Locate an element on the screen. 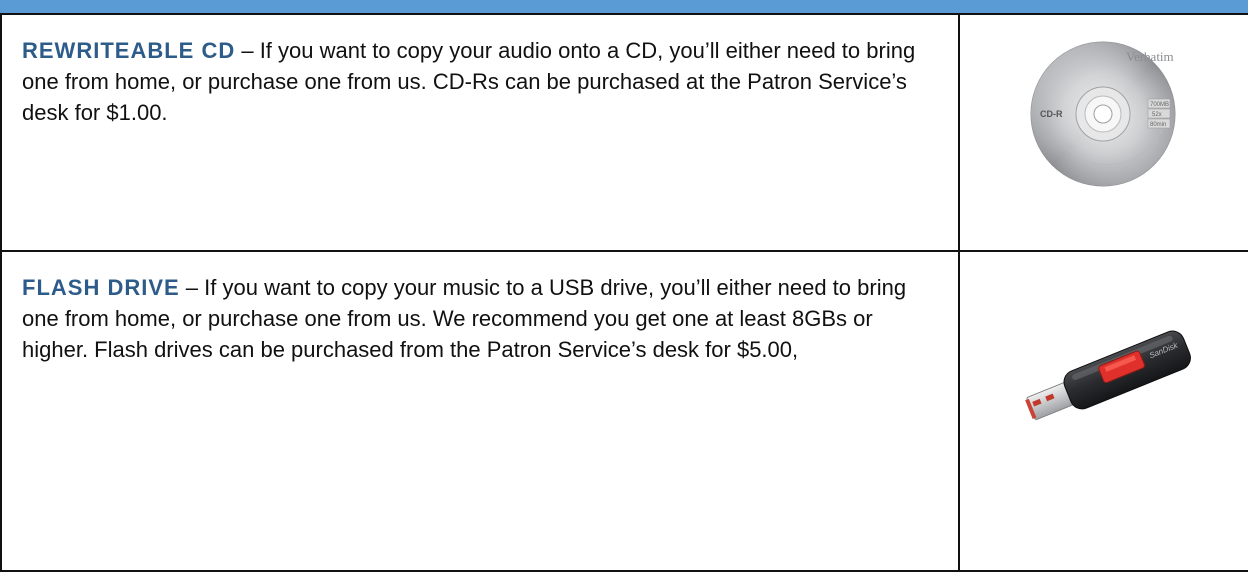  cd-spec-speed: 52x is located at coordinates (1157, 115).